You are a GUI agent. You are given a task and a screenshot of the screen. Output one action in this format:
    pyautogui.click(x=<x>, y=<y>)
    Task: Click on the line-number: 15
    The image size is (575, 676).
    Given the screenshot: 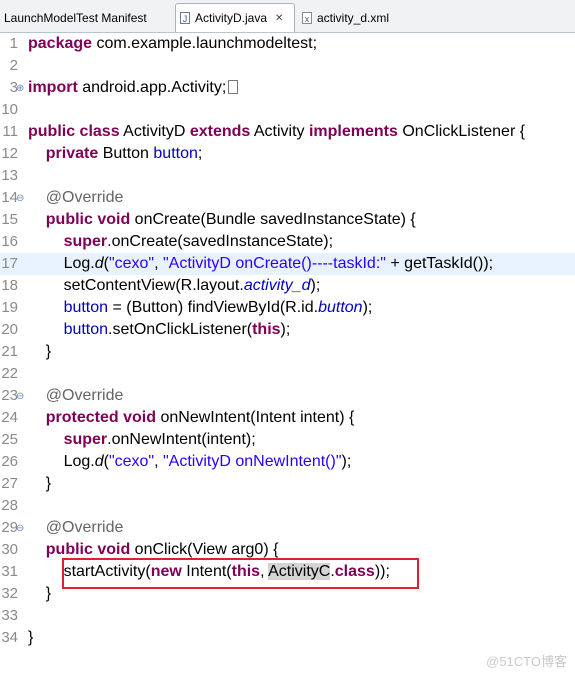 What is the action you would take?
    pyautogui.click(x=9, y=219)
    